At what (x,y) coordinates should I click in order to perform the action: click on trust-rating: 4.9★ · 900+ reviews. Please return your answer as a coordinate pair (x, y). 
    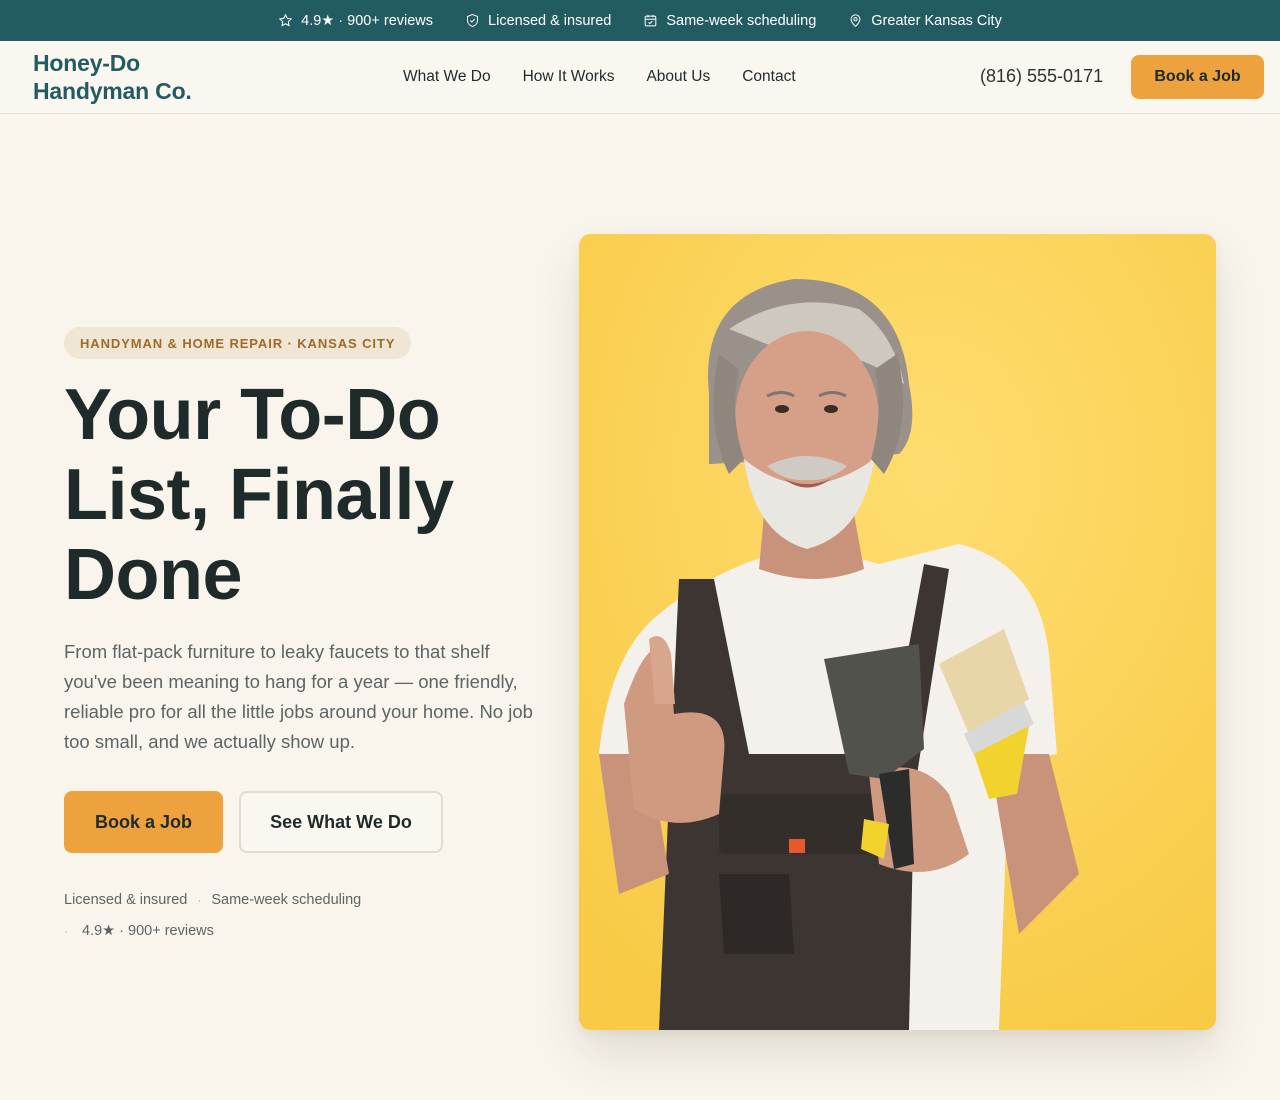
    Looking at the image, I should click on (148, 931).